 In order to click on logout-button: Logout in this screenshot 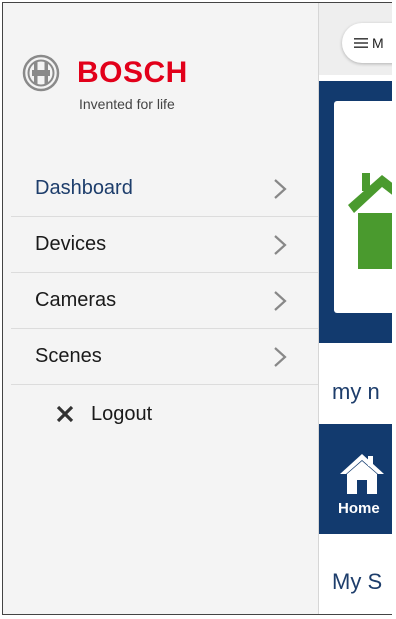, I will do `click(164, 414)`.